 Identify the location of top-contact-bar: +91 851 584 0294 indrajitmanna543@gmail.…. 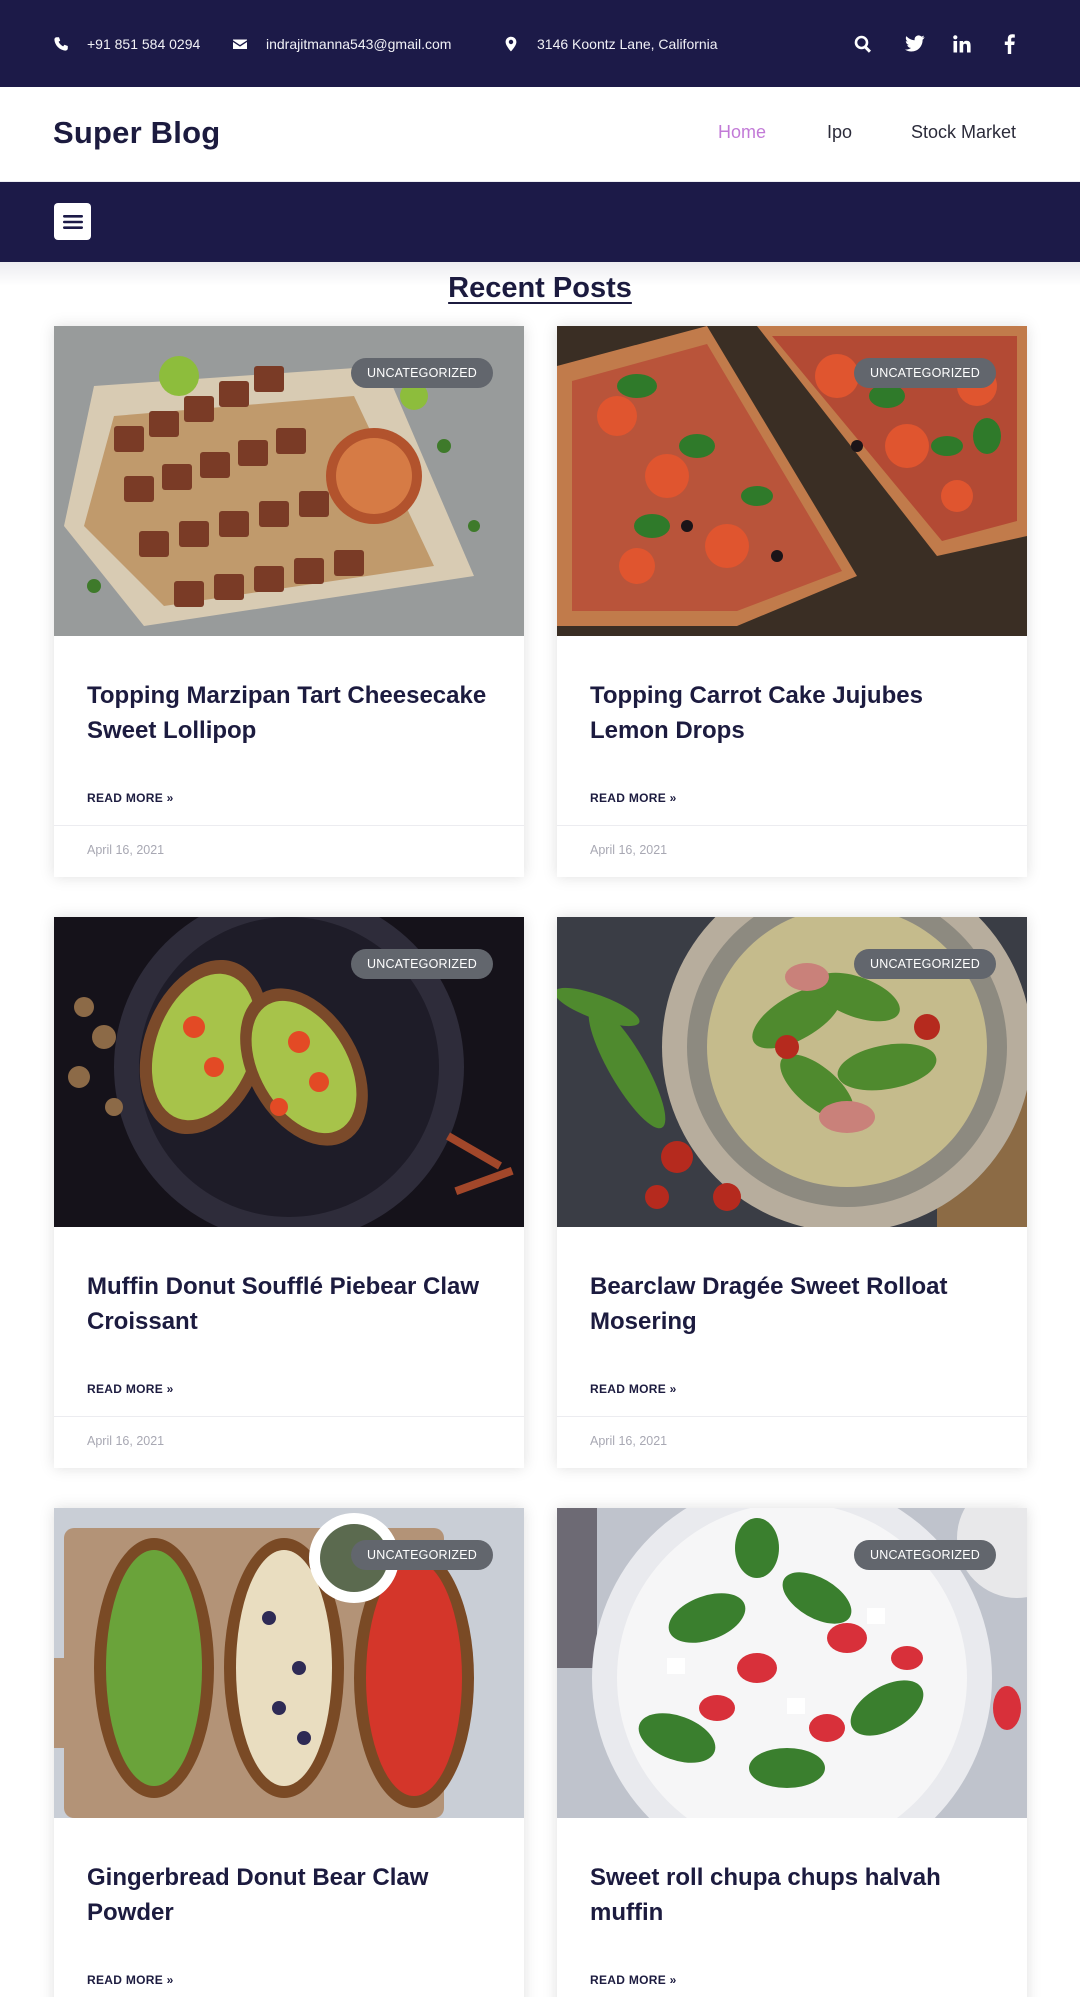
(540, 43).